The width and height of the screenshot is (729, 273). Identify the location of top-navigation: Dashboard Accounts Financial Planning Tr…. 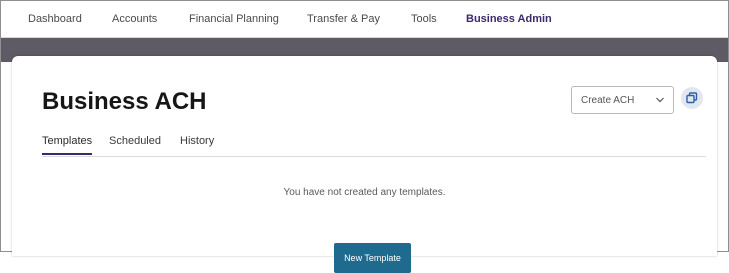
(364, 19).